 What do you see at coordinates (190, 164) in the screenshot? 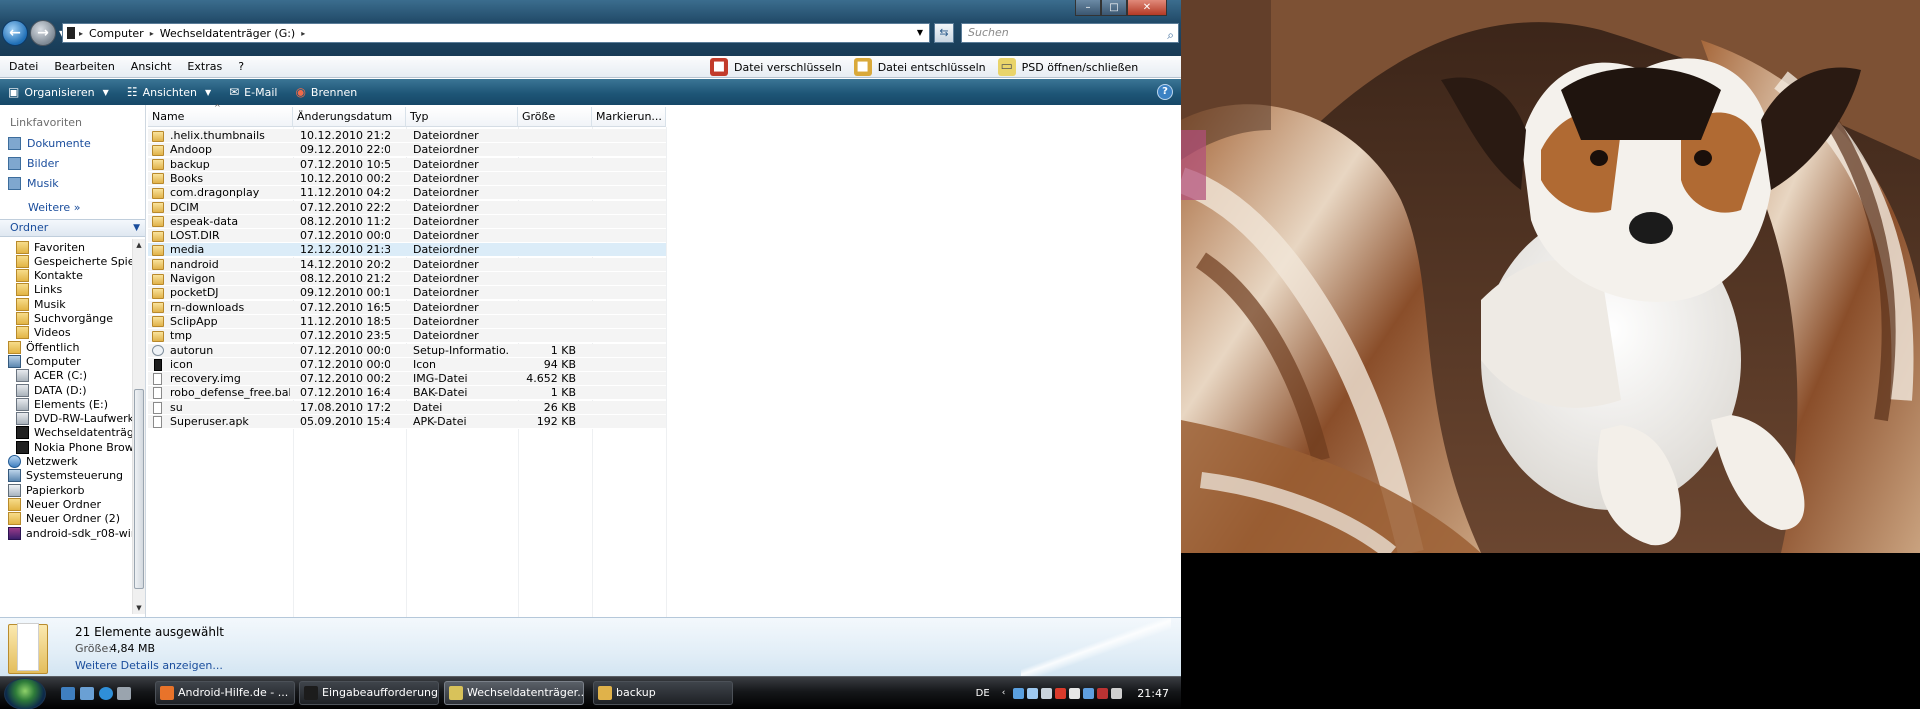
I see `file-name: backup` at bounding box center [190, 164].